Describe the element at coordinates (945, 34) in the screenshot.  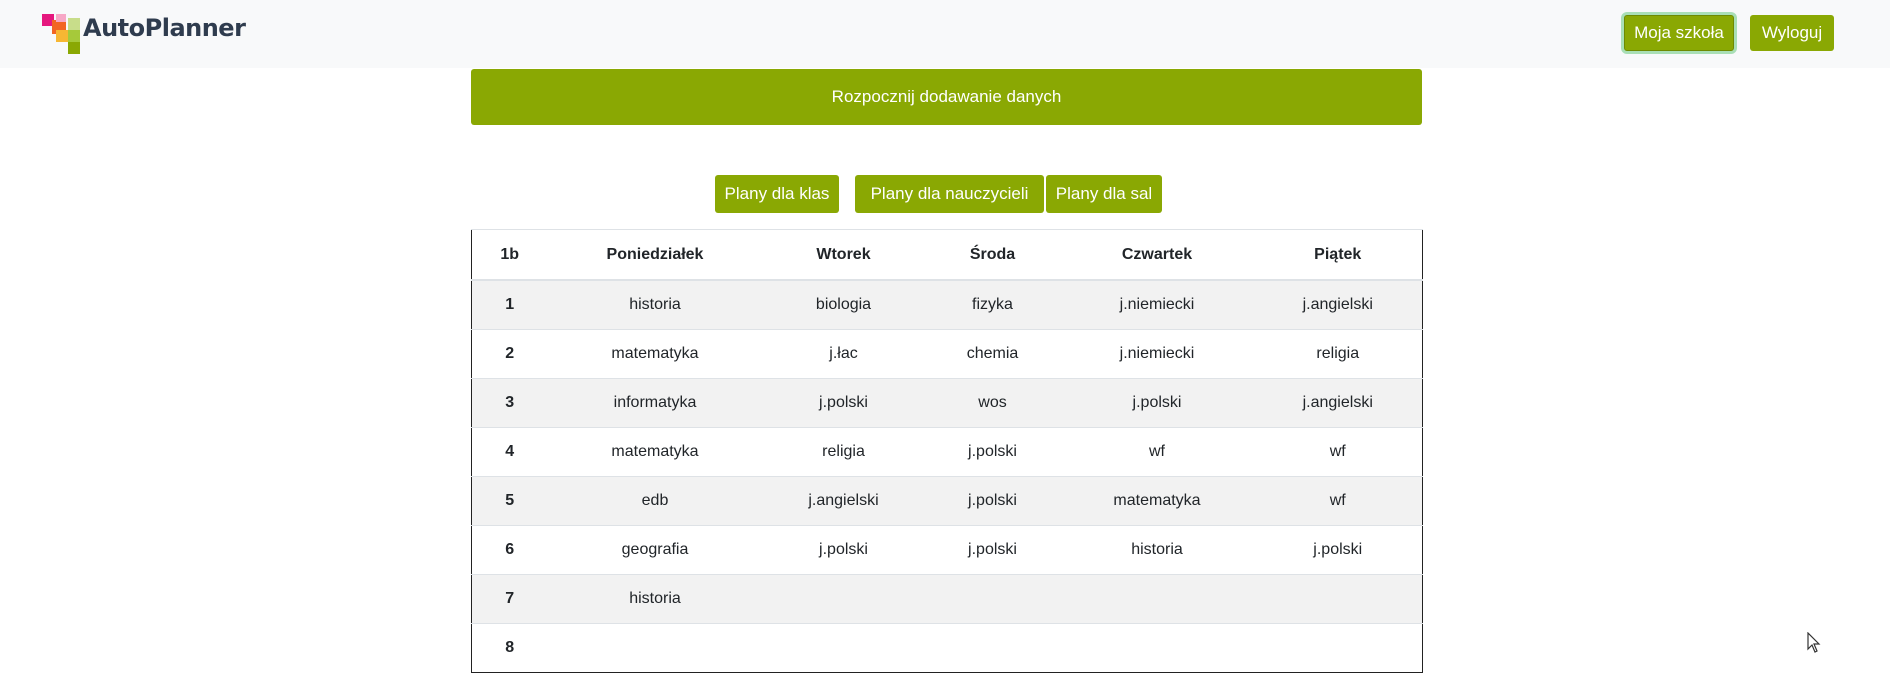
I see `navbar: AutoPlanner Moja szkoła Wyloguj` at that location.